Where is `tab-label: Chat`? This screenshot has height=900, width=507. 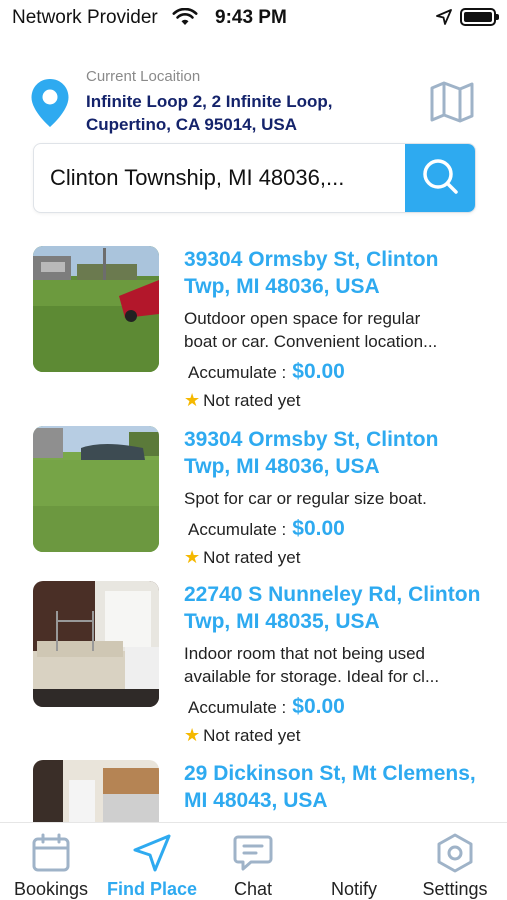 tab-label: Chat is located at coordinates (253, 889).